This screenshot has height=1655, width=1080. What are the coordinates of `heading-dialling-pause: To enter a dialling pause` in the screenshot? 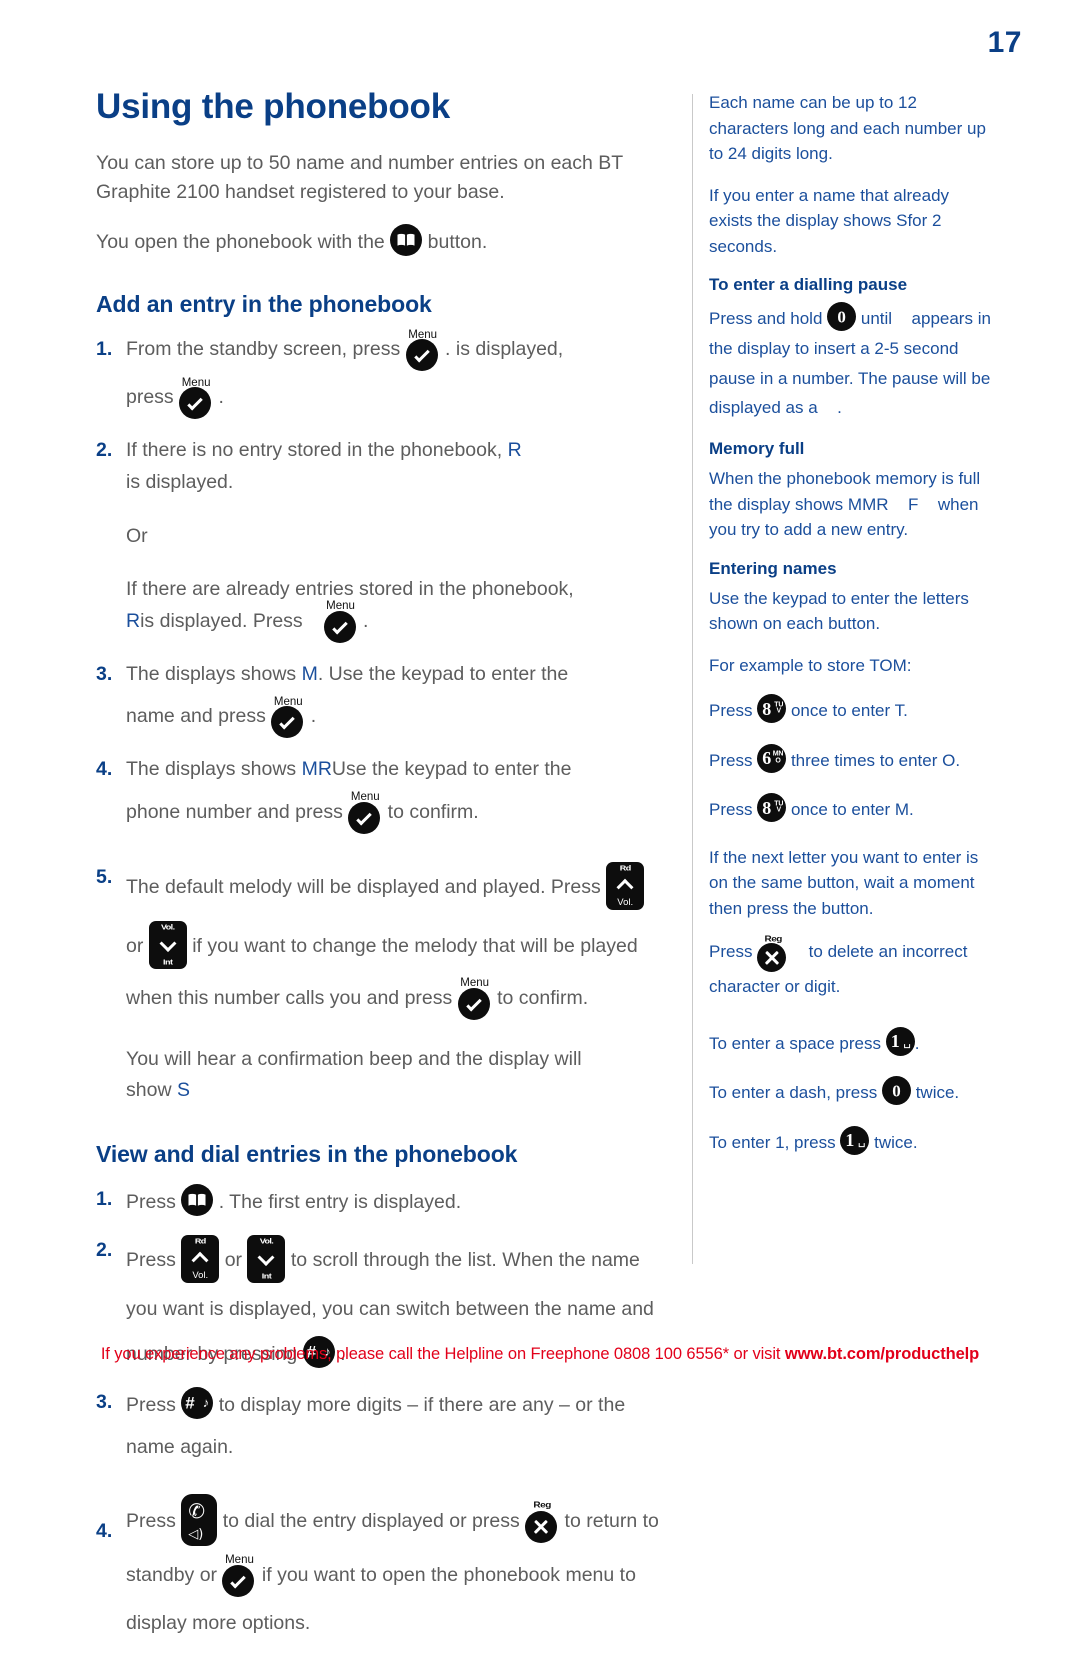 It's located at (808, 284).